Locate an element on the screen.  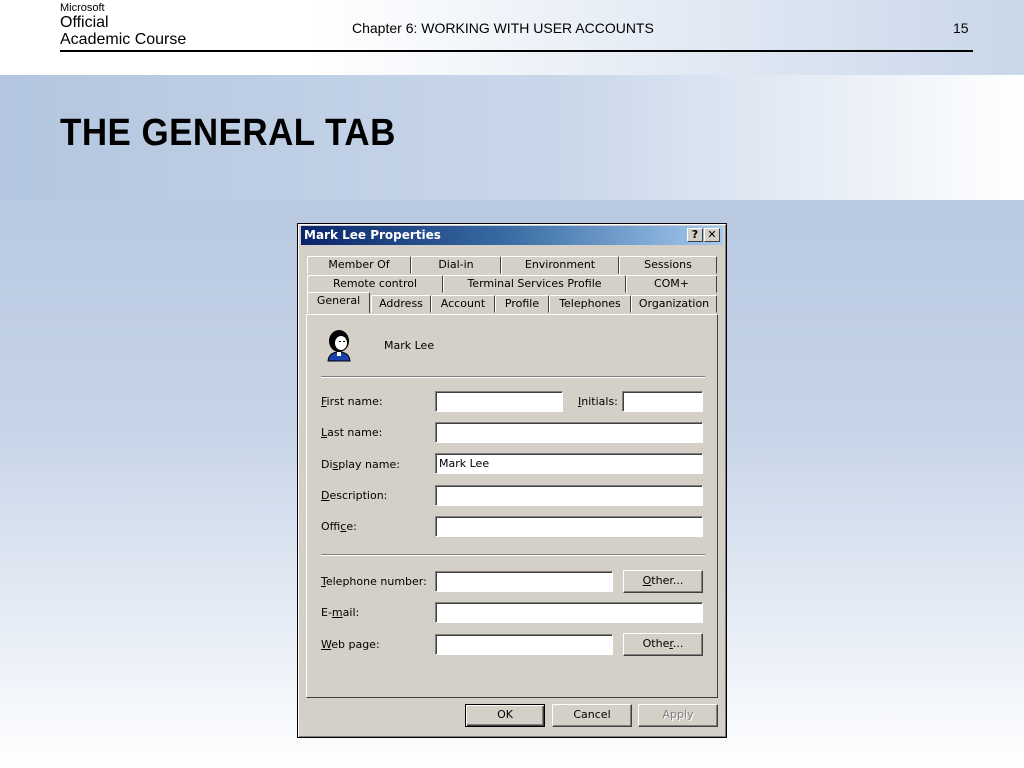
tab-row-1: Member Of Dial-in Environment Sessions is located at coordinates (512, 265).